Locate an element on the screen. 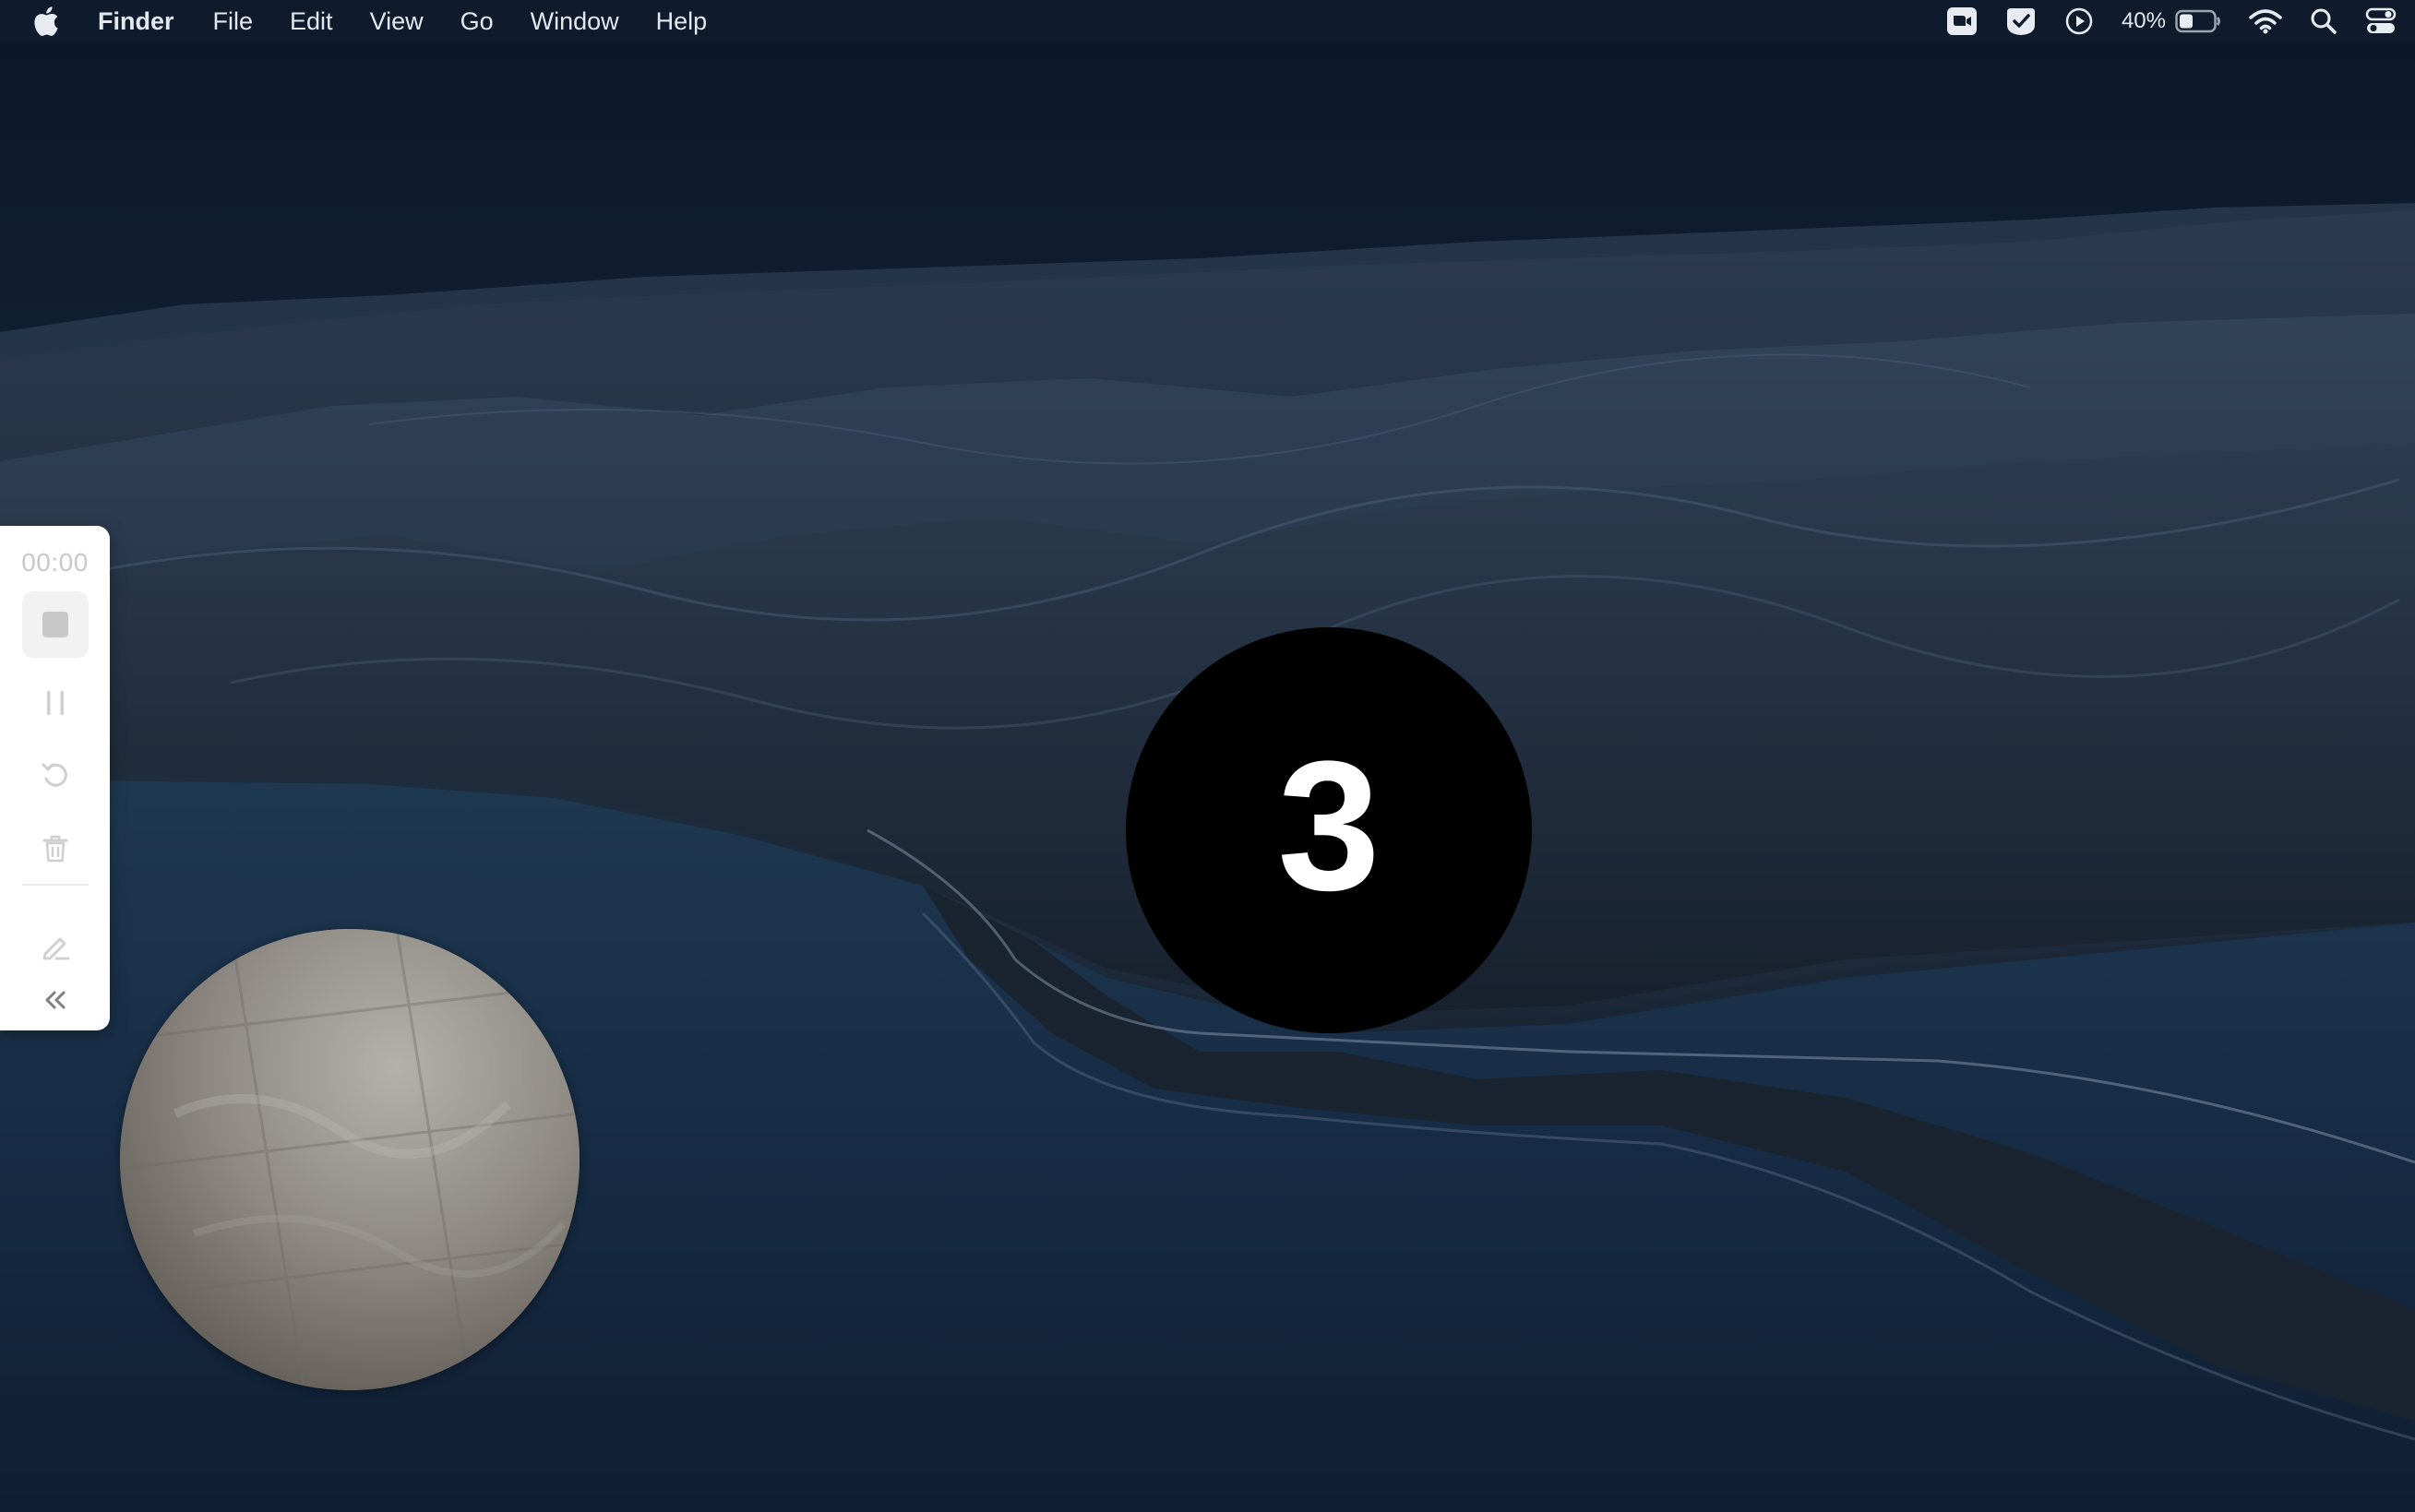 The height and width of the screenshot is (1512, 2415). recording-toolbar: 00:00 is located at coordinates (55, 778).